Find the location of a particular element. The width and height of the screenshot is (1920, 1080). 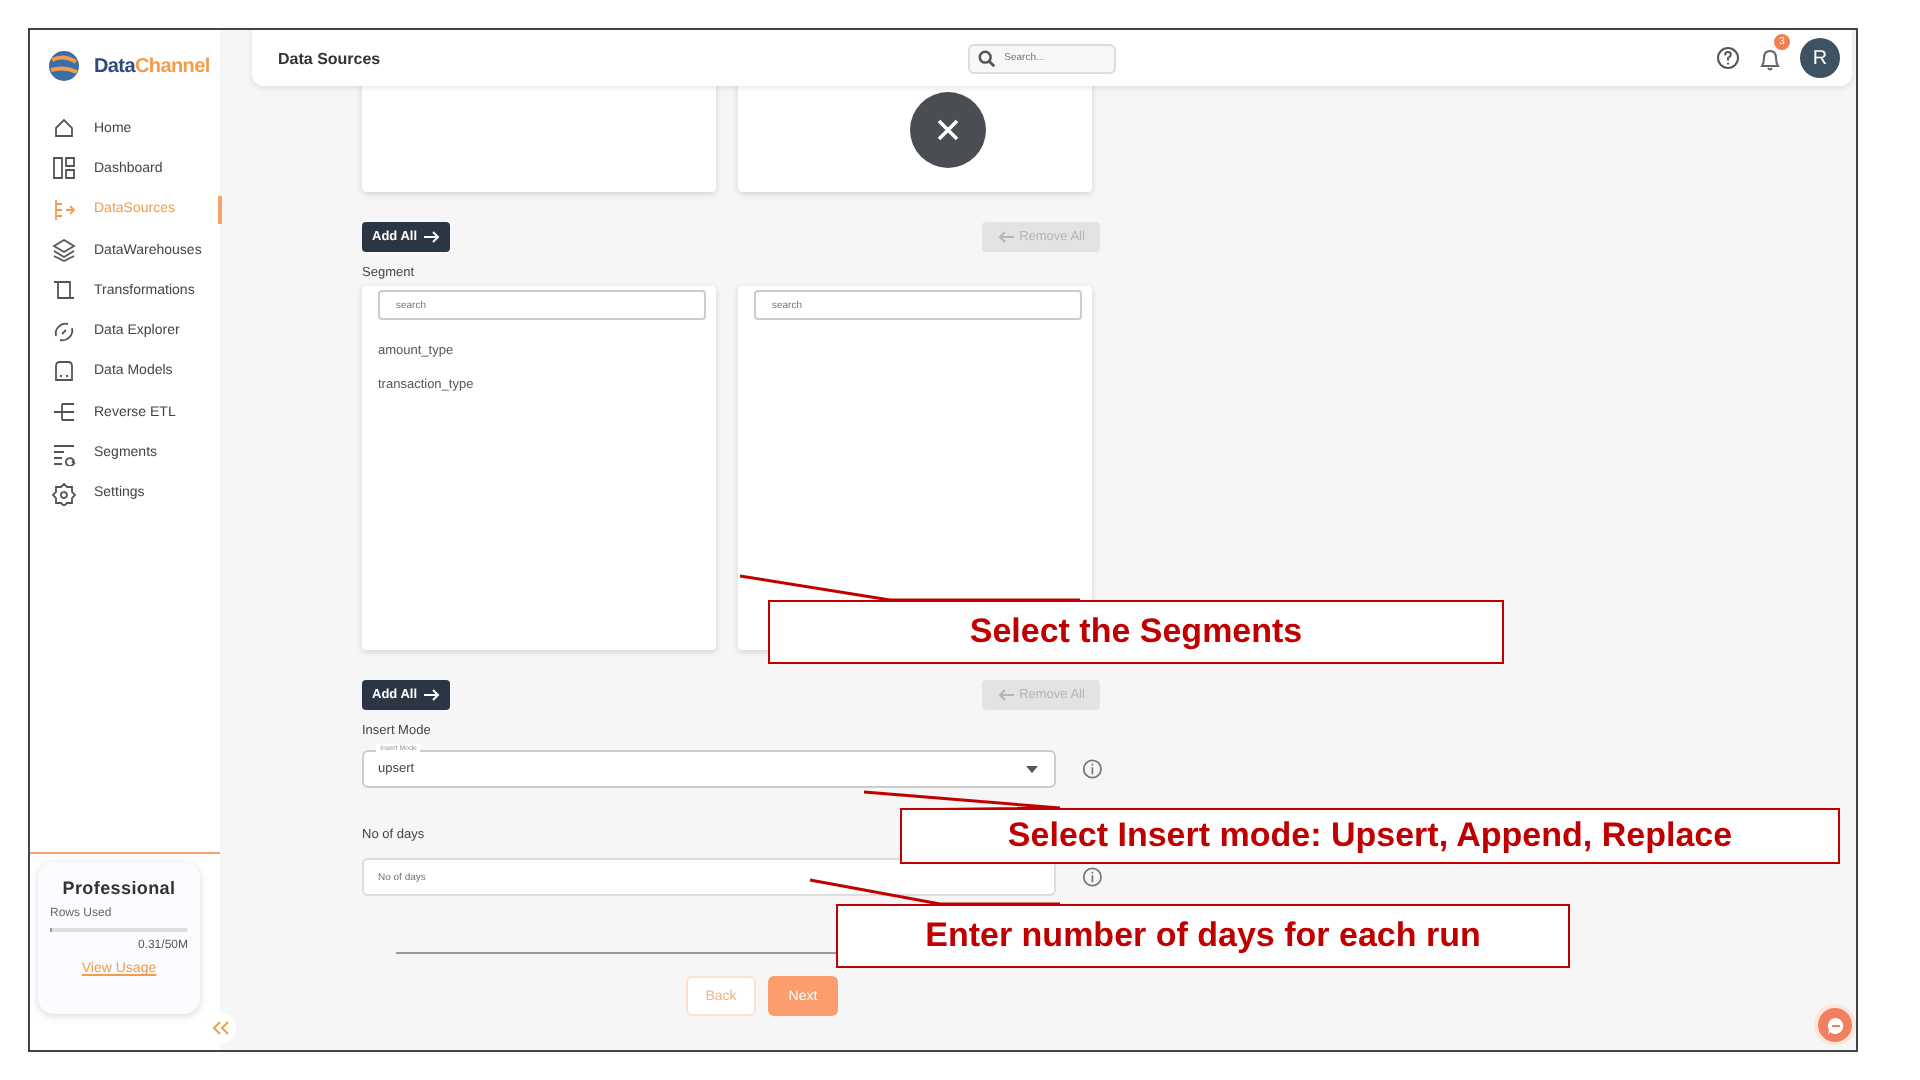

avatar: R is located at coordinates (1820, 58).